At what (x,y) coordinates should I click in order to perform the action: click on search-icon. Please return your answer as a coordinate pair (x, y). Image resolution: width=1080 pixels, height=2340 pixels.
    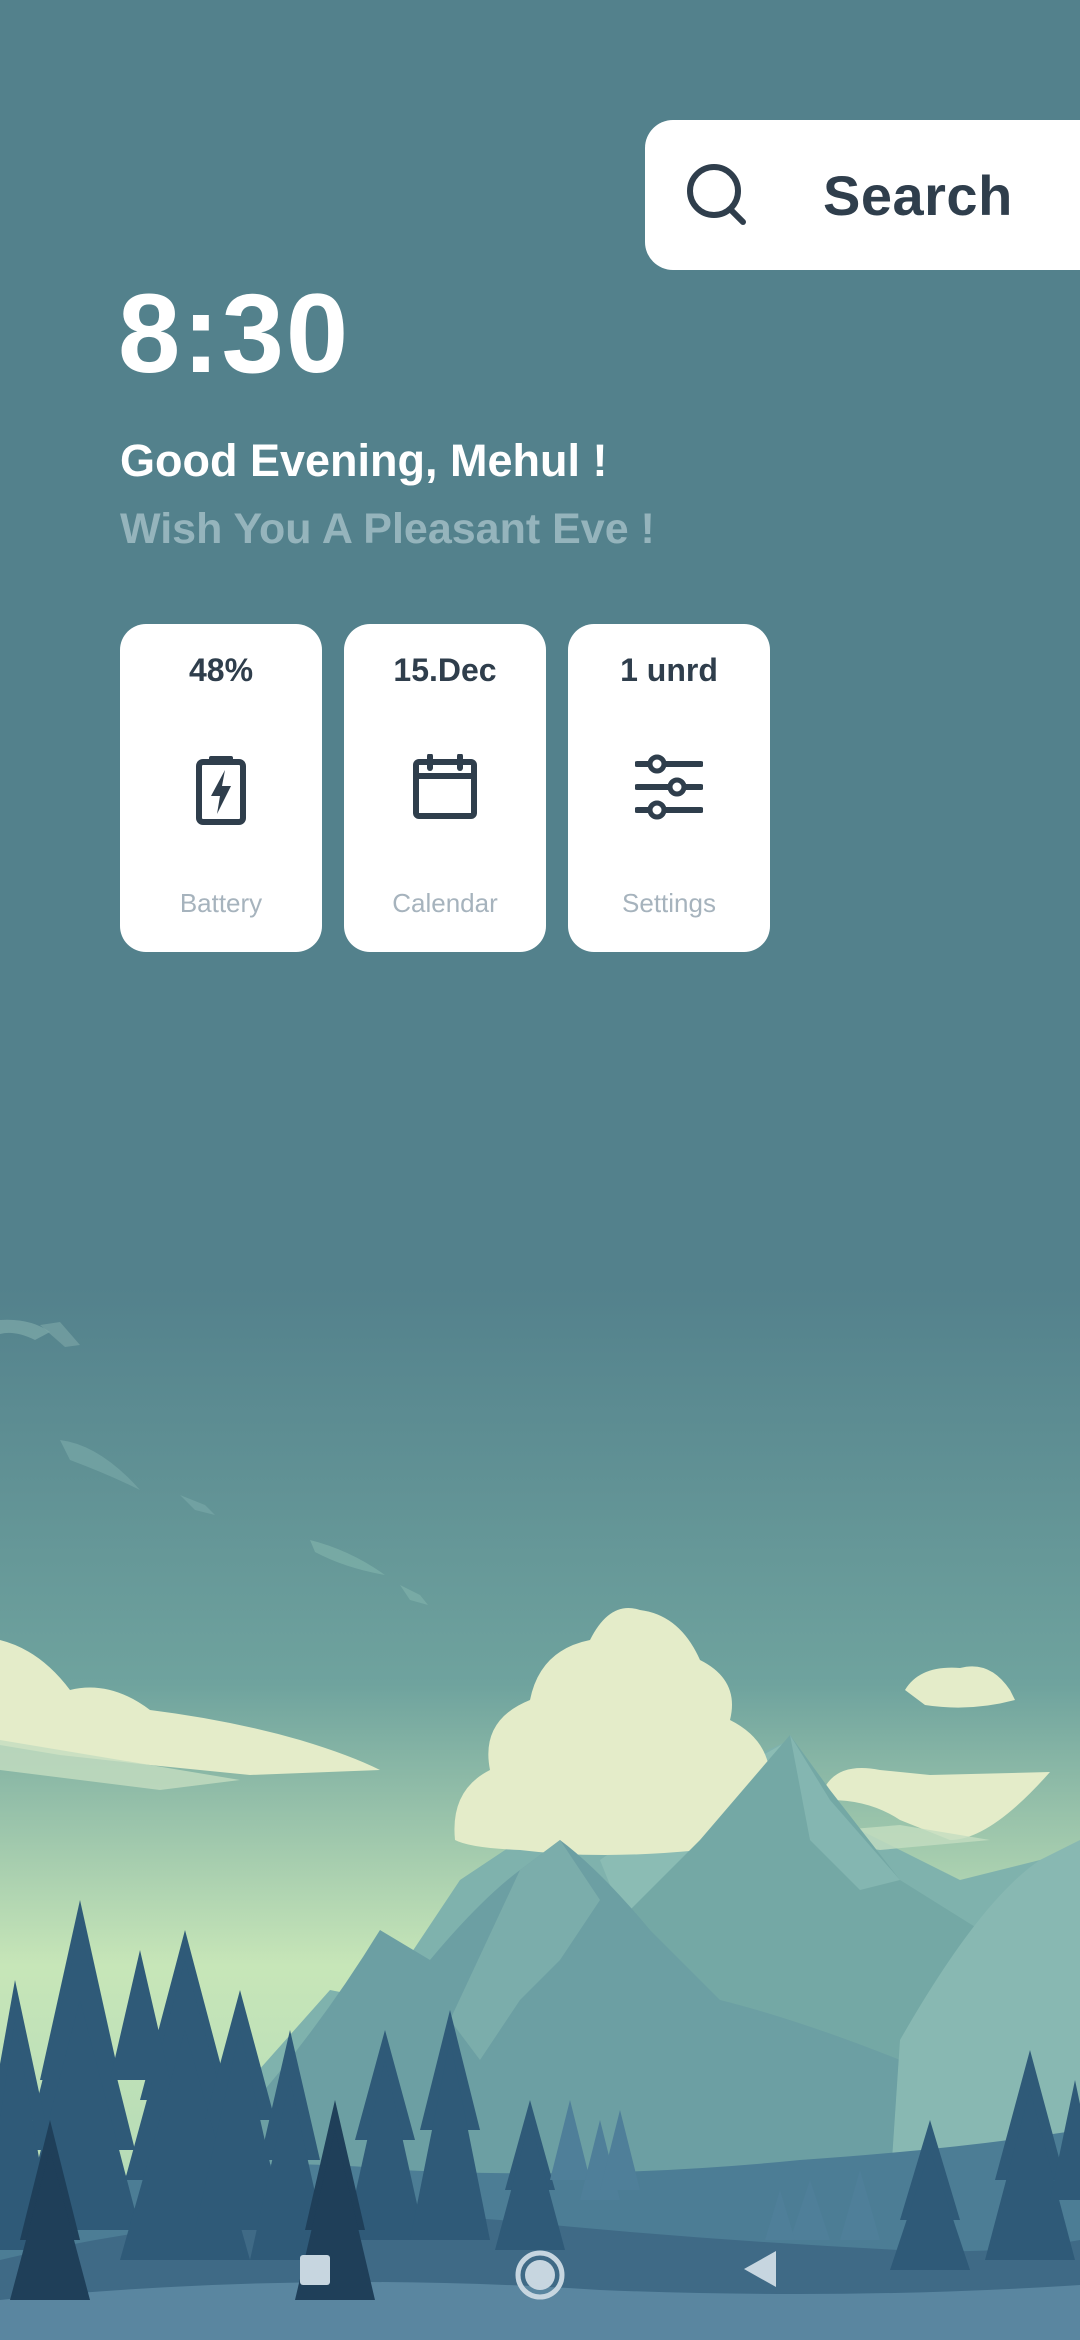
    Looking at the image, I should click on (718, 195).